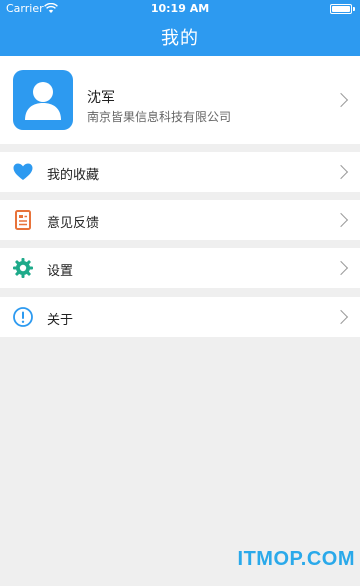 The width and height of the screenshot is (360, 586). Describe the element at coordinates (159, 117) in the screenshot. I see `company-name: 南京皆果信息科技有限公司` at that location.